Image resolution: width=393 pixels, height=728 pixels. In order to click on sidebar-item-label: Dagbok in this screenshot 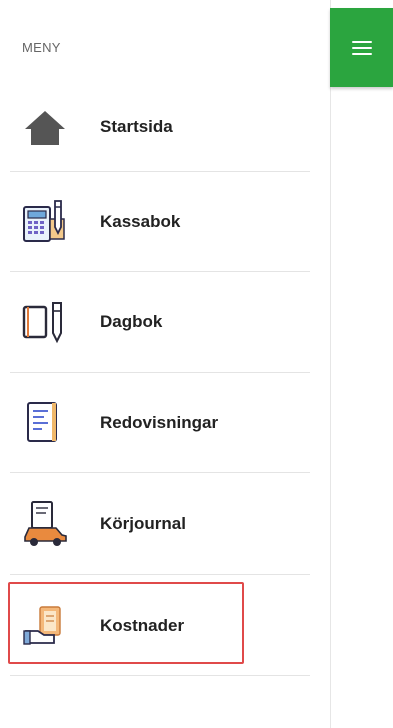, I will do `click(131, 321)`.